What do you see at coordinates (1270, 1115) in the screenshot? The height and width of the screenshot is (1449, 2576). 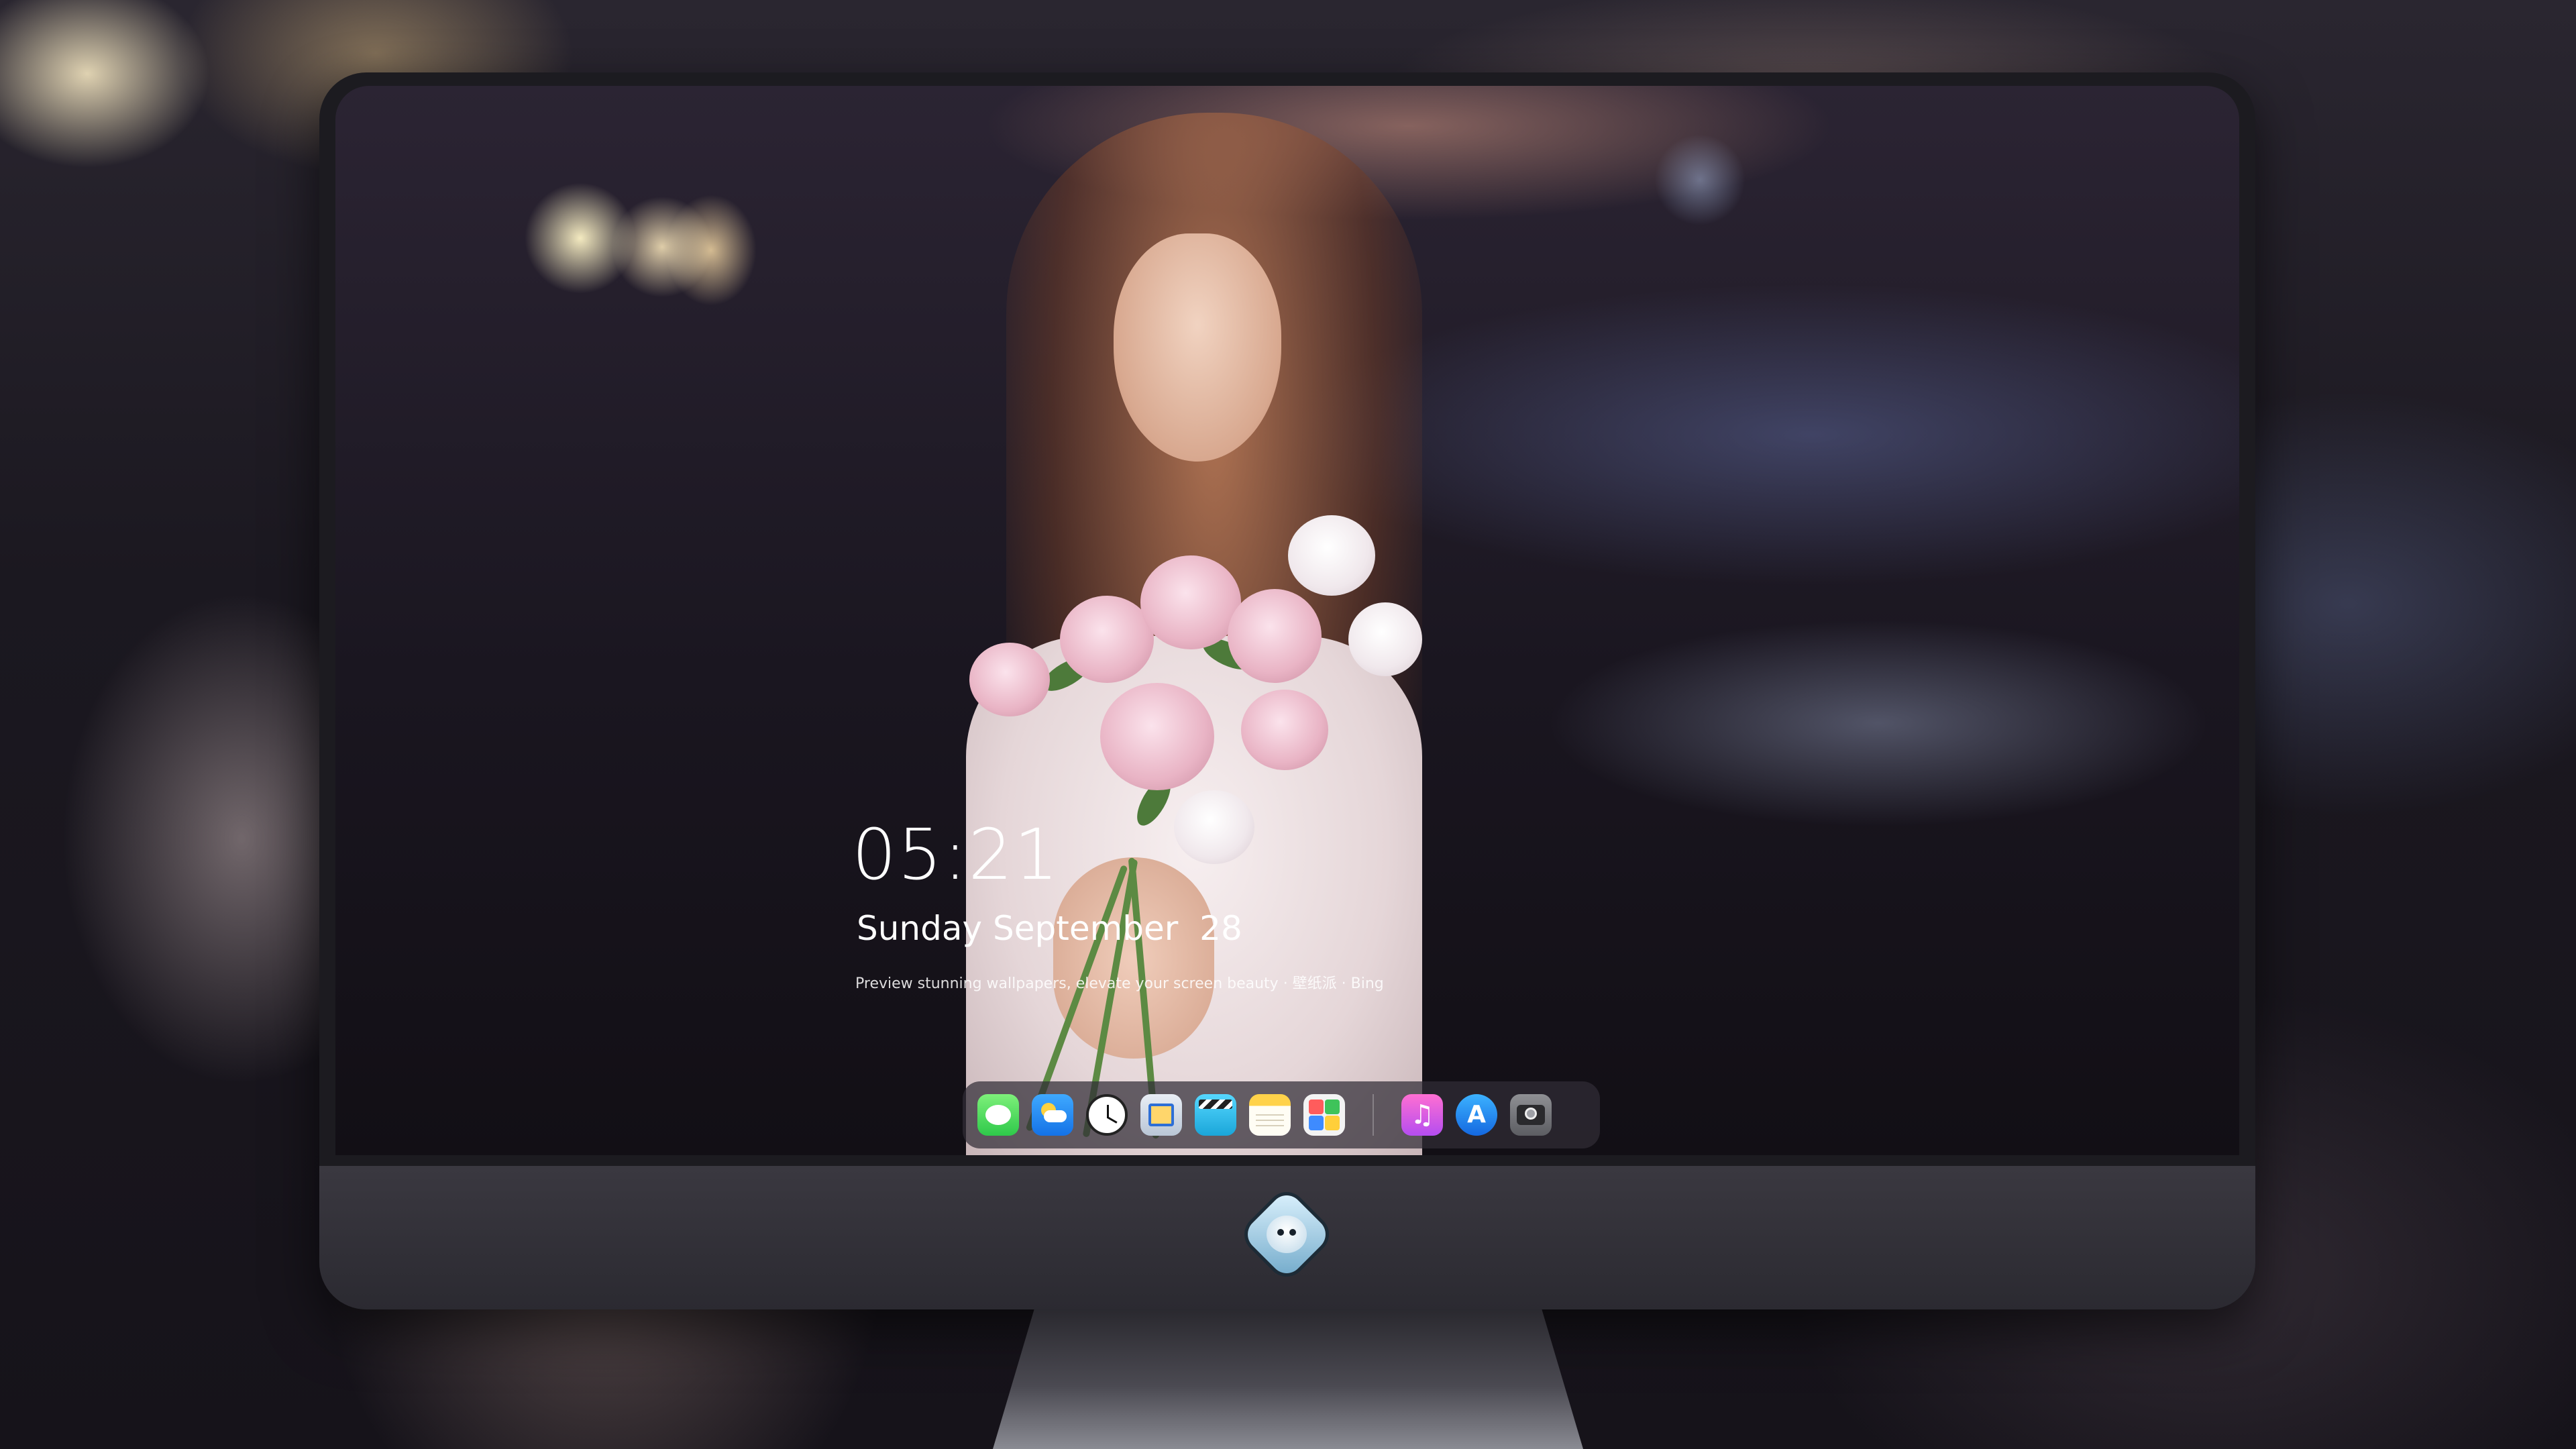 I see `notes-icon` at bounding box center [1270, 1115].